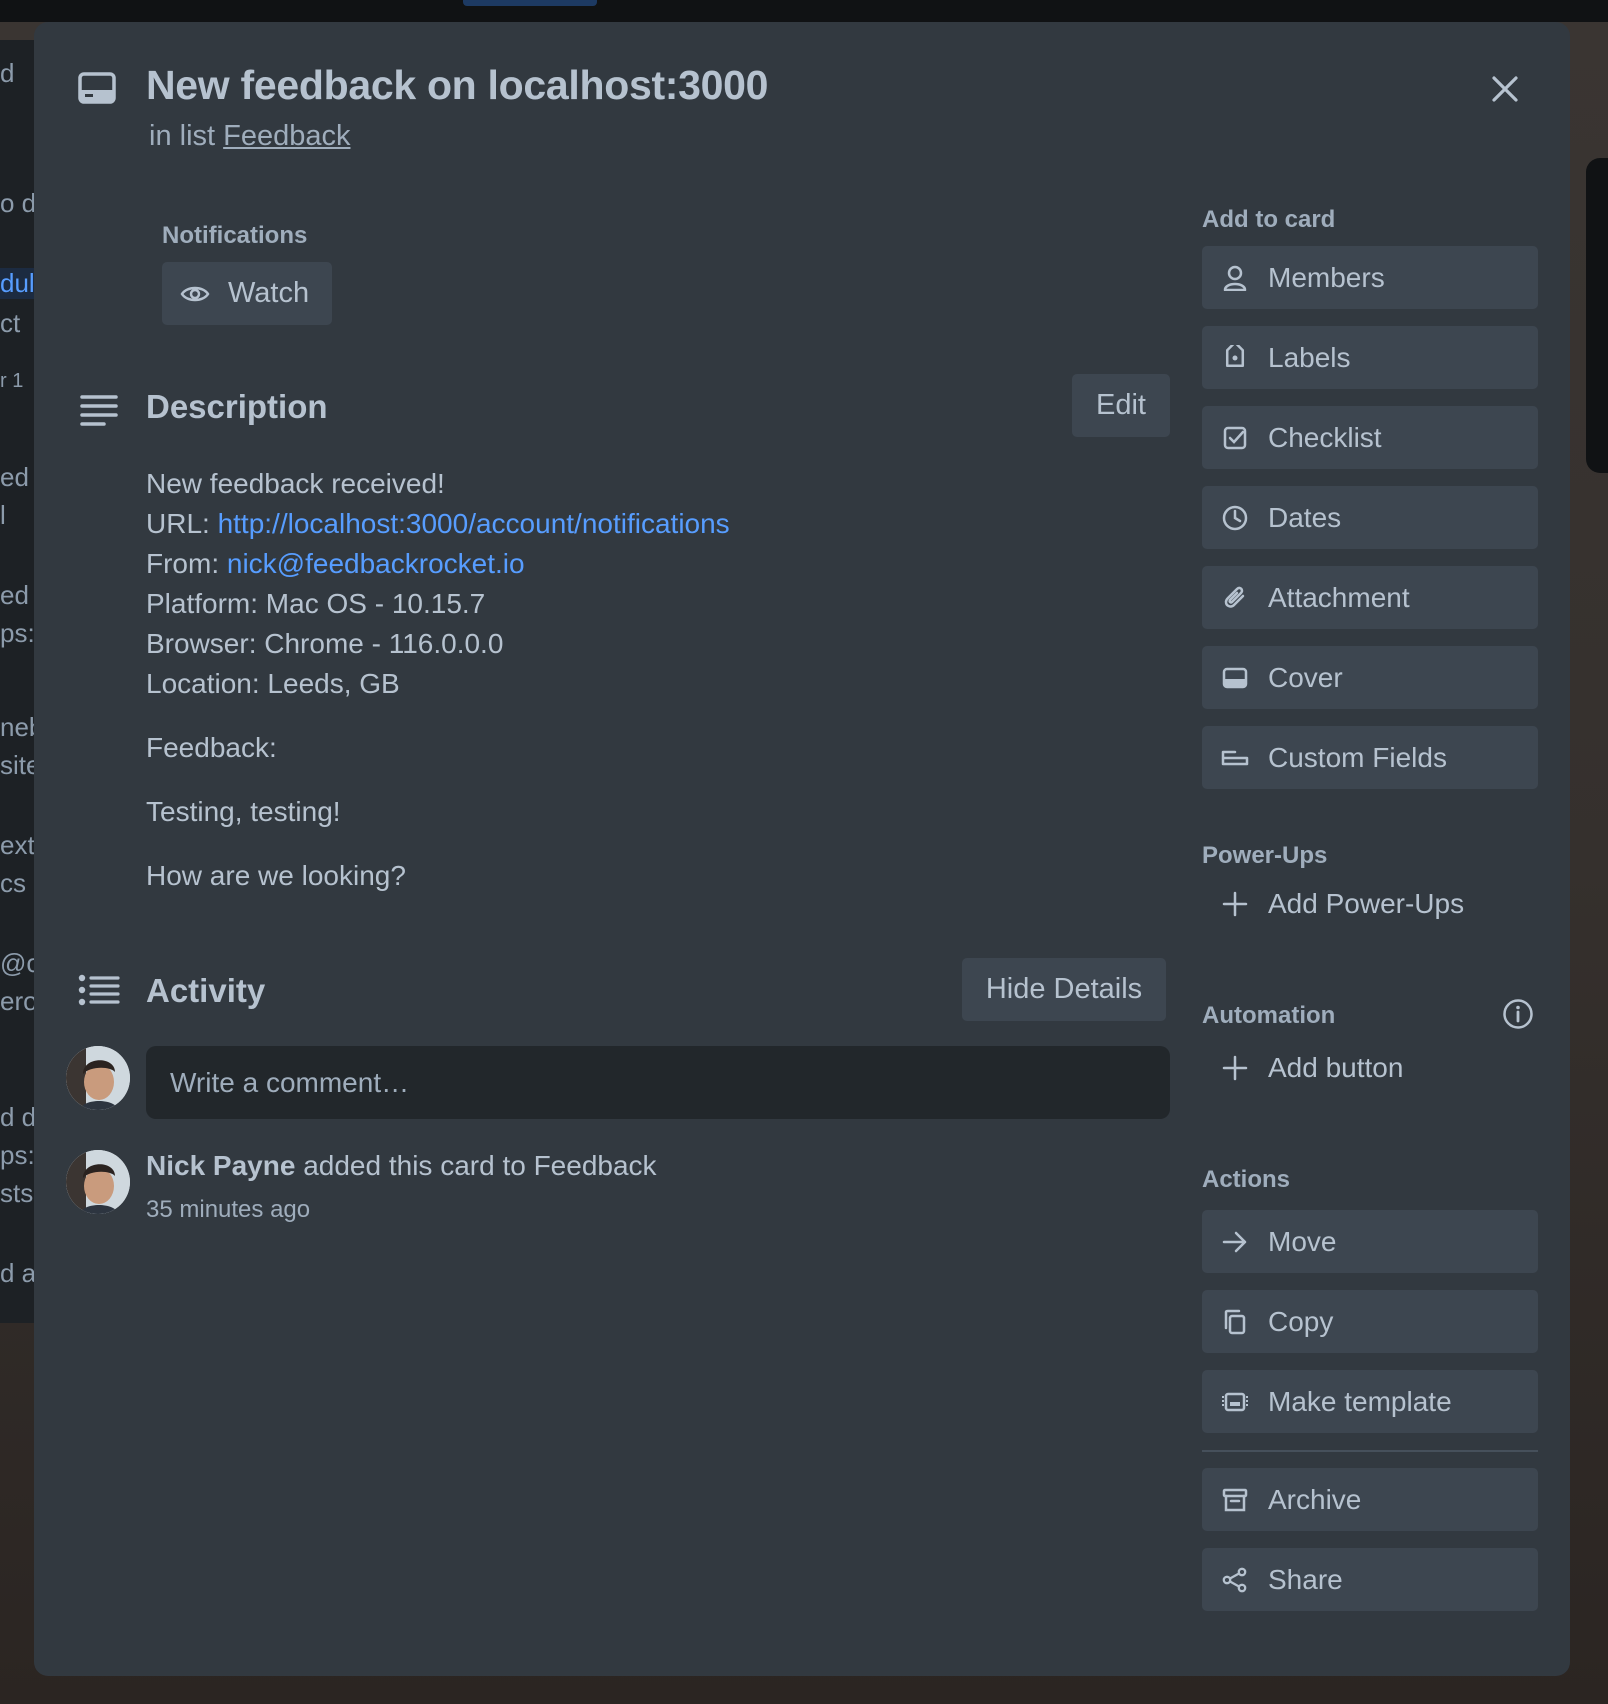 Image resolution: width=1608 pixels, height=1704 pixels. What do you see at coordinates (237, 406) in the screenshot?
I see `description-heading: Description` at bounding box center [237, 406].